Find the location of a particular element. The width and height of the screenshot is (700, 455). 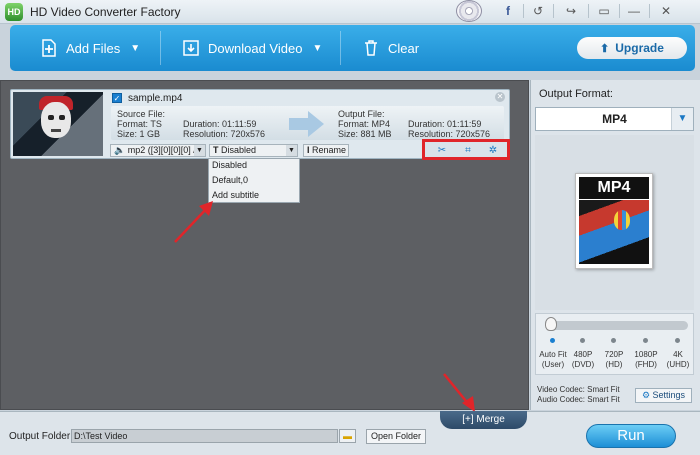

res-label-720: 720P (HD) is located at coordinates (614, 359).